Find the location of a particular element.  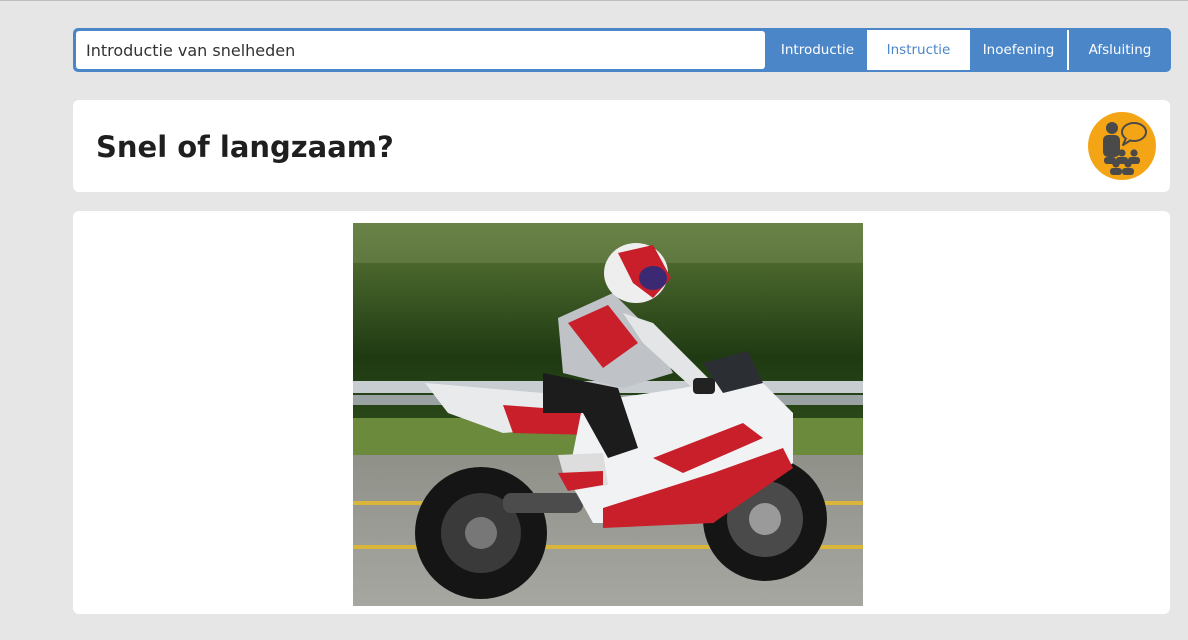

section-heading-card: Snel of langzaam? is located at coordinates (621, 146).